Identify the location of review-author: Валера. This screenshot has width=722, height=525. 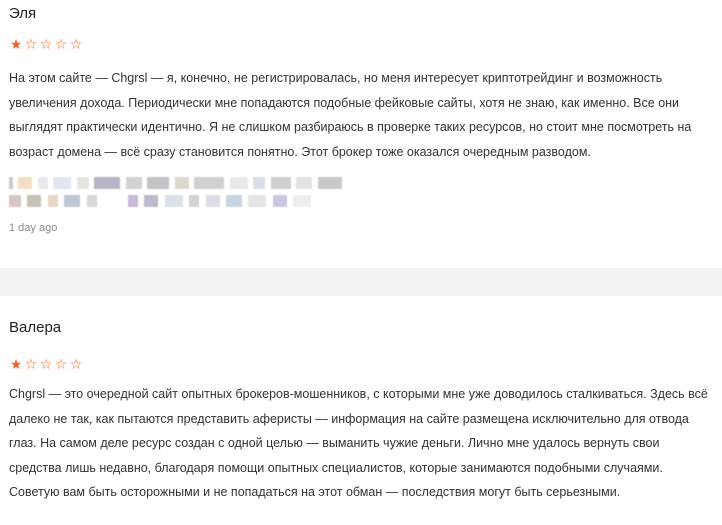
(35, 327).